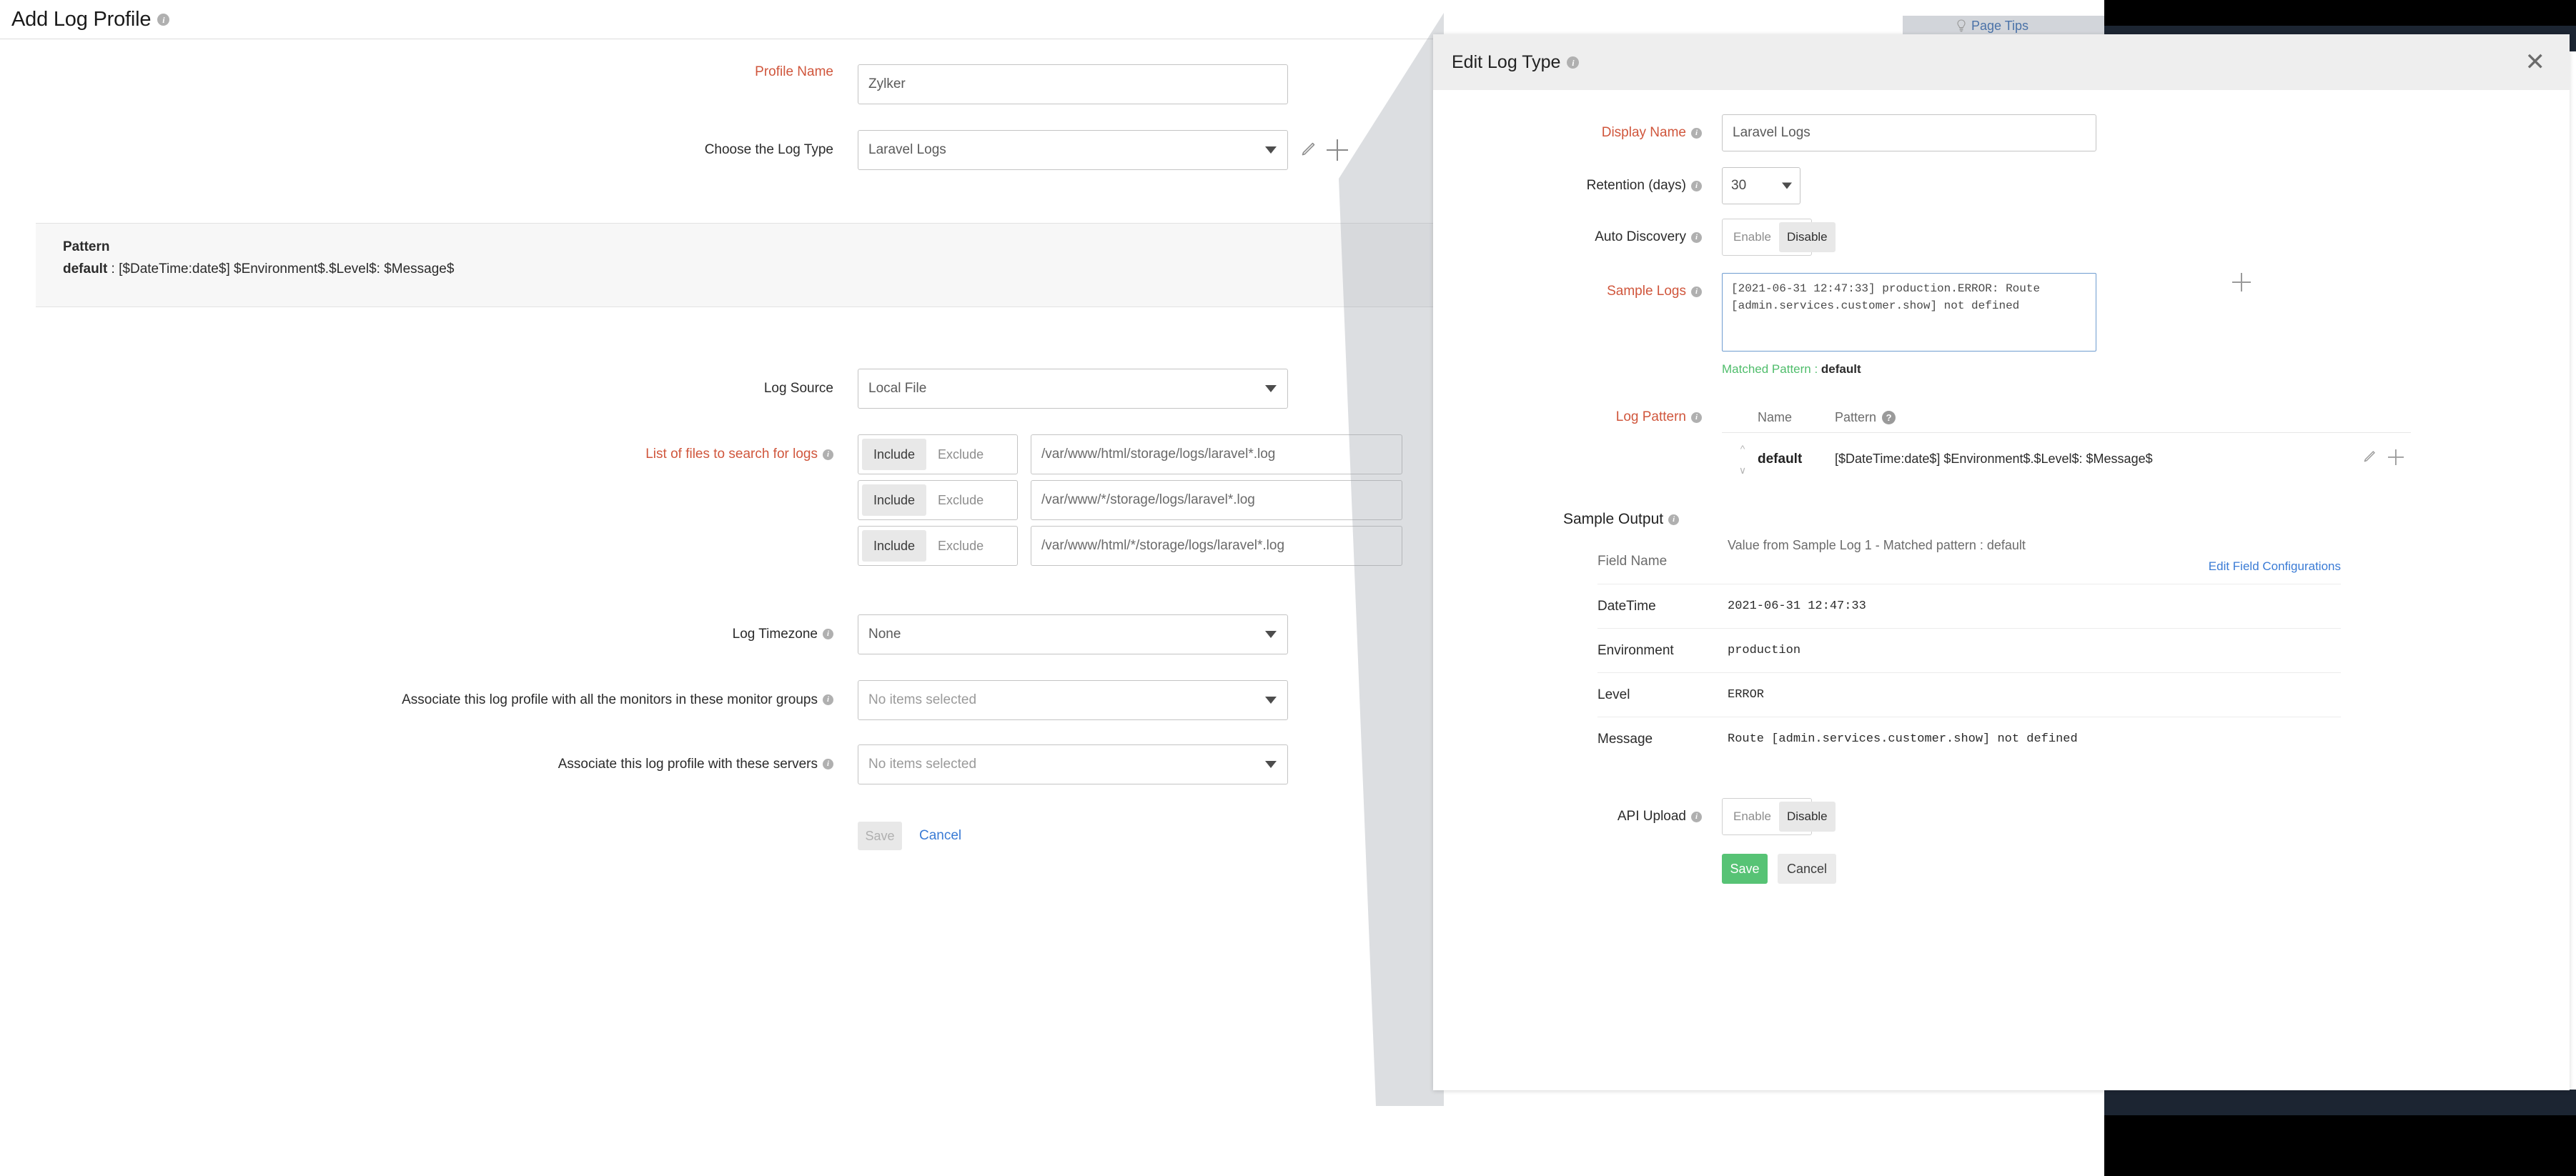 The height and width of the screenshot is (1176, 2576). I want to click on retention-label-text: Retention (days), so click(1636, 185).